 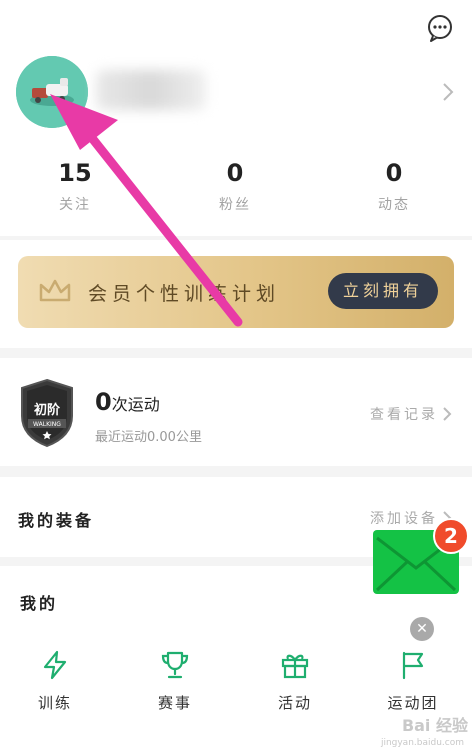 I want to click on view-records-label: 查看记录, so click(x=404, y=415).